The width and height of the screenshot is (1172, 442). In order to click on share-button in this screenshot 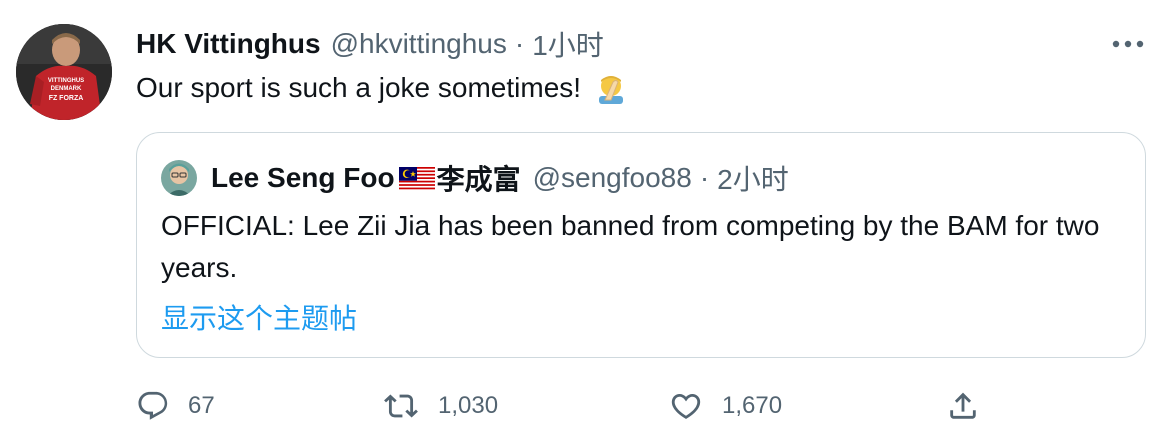, I will do `click(963, 406)`.